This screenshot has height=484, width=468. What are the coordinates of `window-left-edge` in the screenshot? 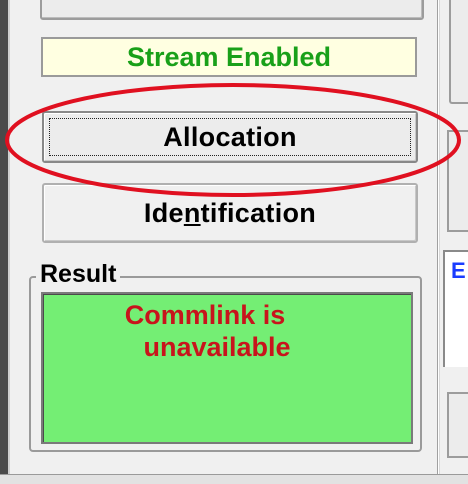 It's located at (5, 241).